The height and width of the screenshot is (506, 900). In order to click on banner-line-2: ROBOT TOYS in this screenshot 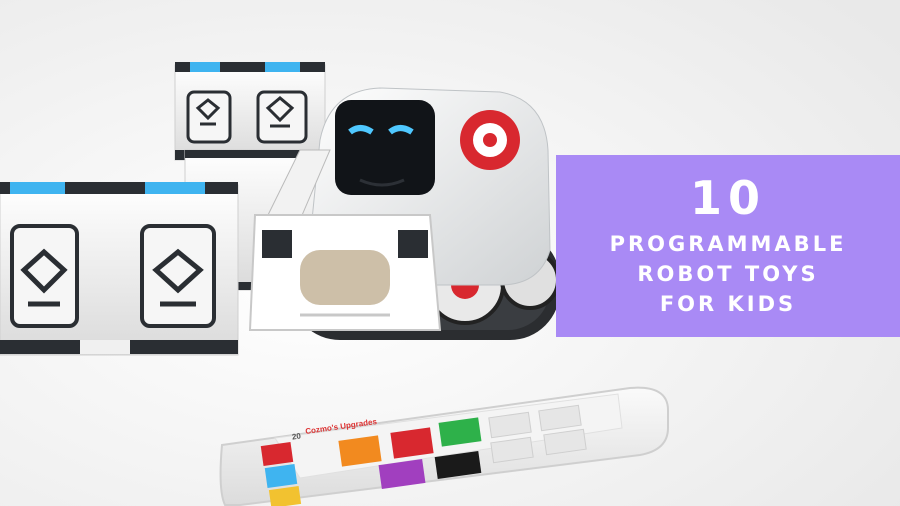, I will do `click(728, 274)`.